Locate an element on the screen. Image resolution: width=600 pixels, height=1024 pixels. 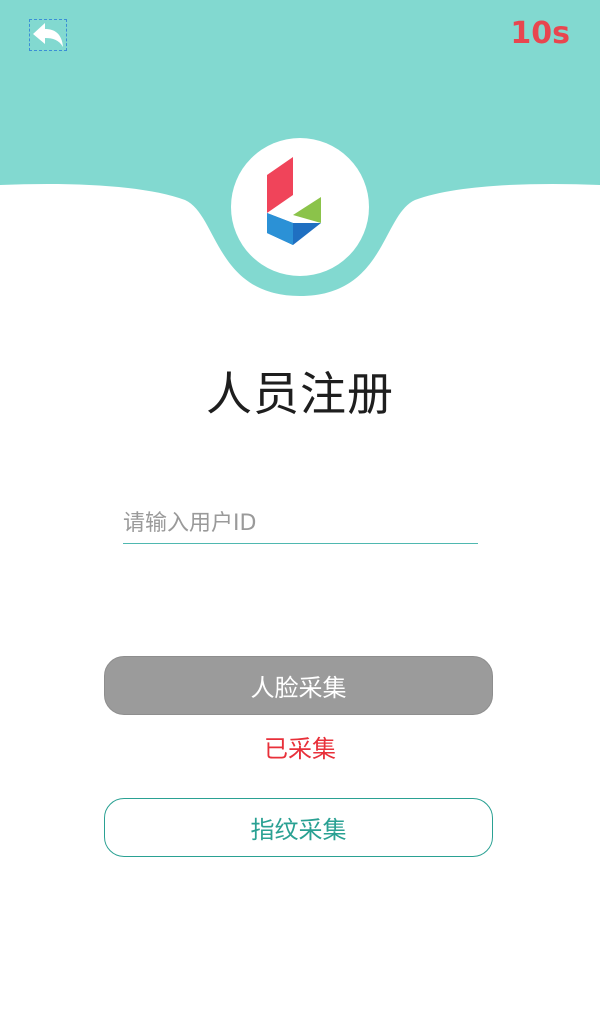
app-logo-icon is located at coordinates (294, 201).